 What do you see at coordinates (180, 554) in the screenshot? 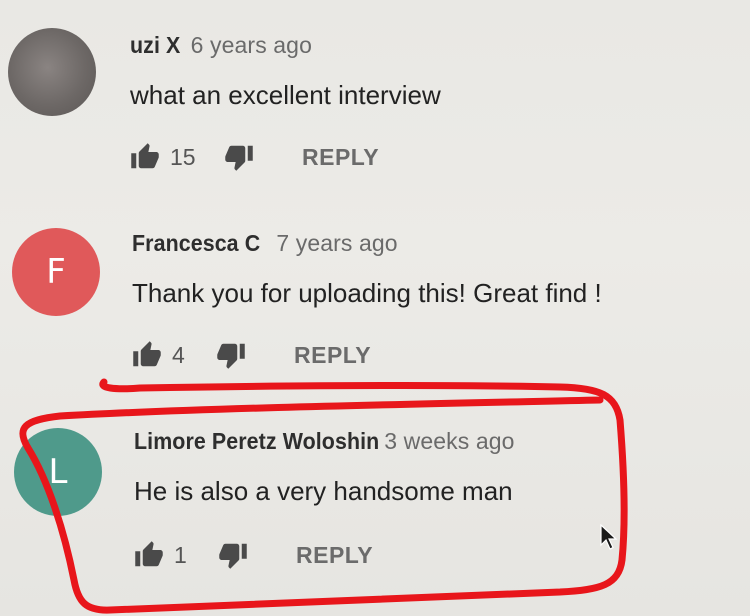
I see `like-count: 1` at bounding box center [180, 554].